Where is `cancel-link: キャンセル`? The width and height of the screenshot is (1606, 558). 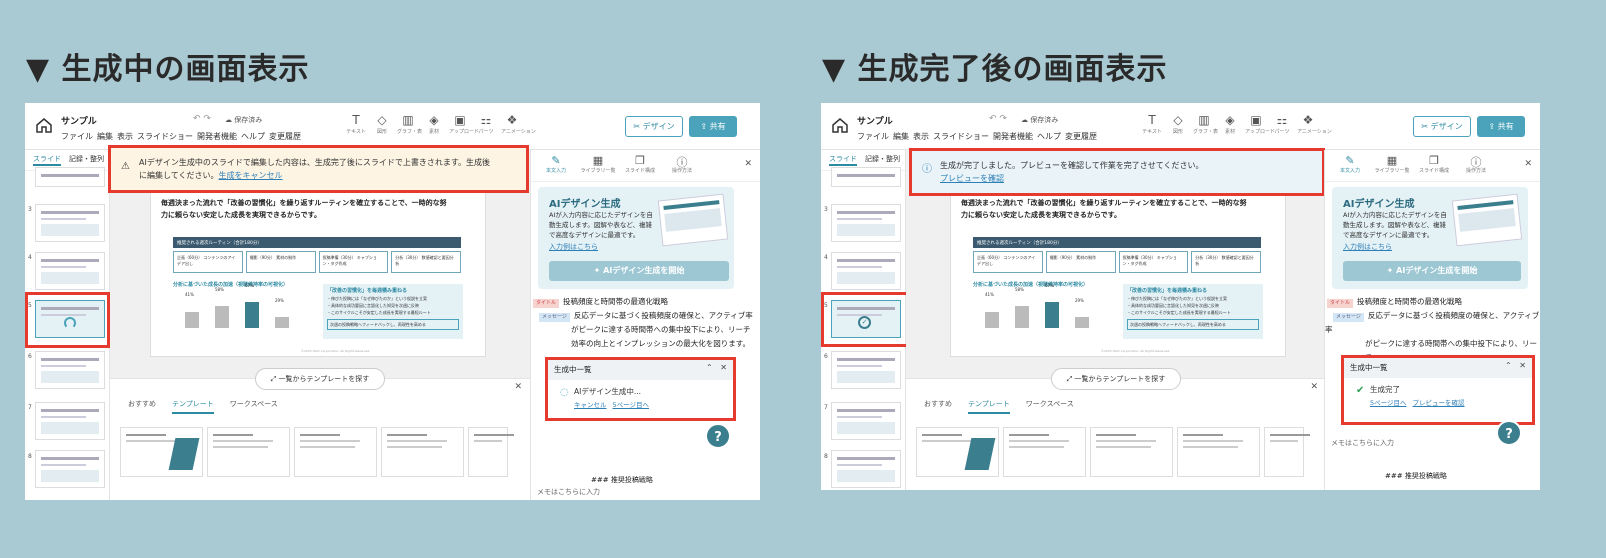 cancel-link: キャンセル is located at coordinates (590, 405).